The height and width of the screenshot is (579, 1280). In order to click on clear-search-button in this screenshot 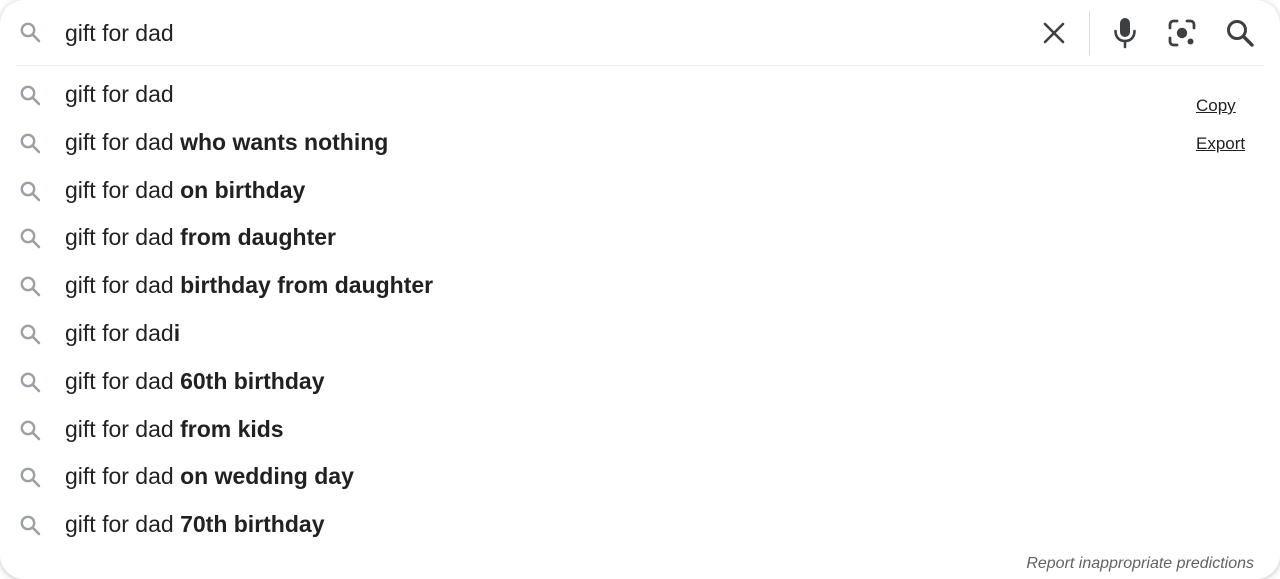, I will do `click(1054, 33)`.